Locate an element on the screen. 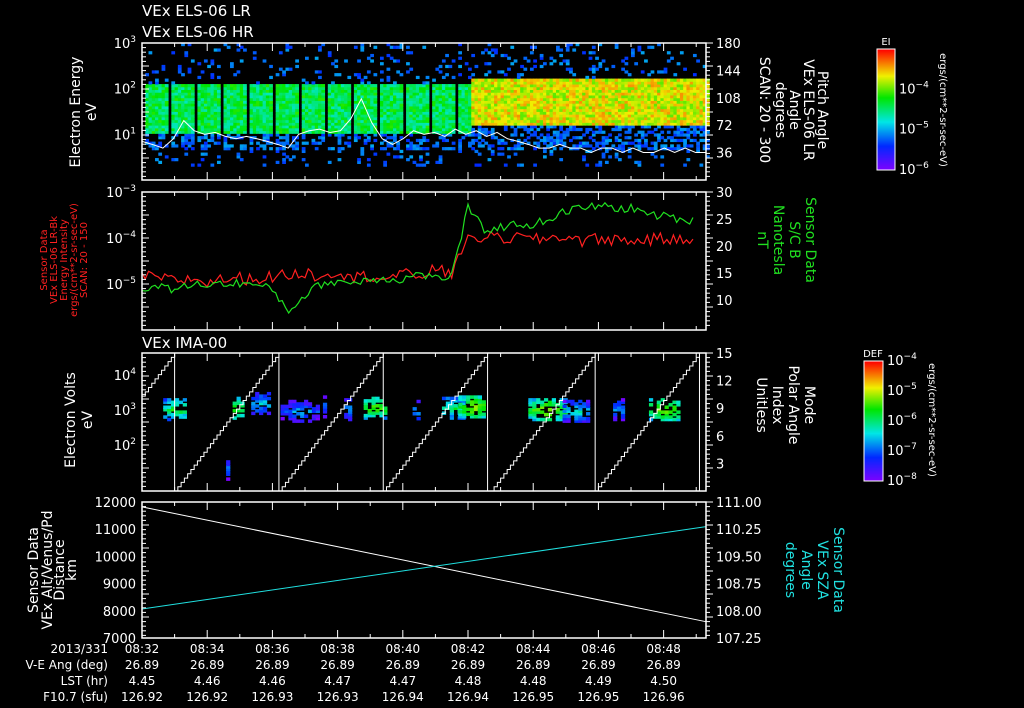 Image resolution: width=1024 pixels, height=708 pixels. right-axis-label: Unitless is located at coordinates (761, 405).